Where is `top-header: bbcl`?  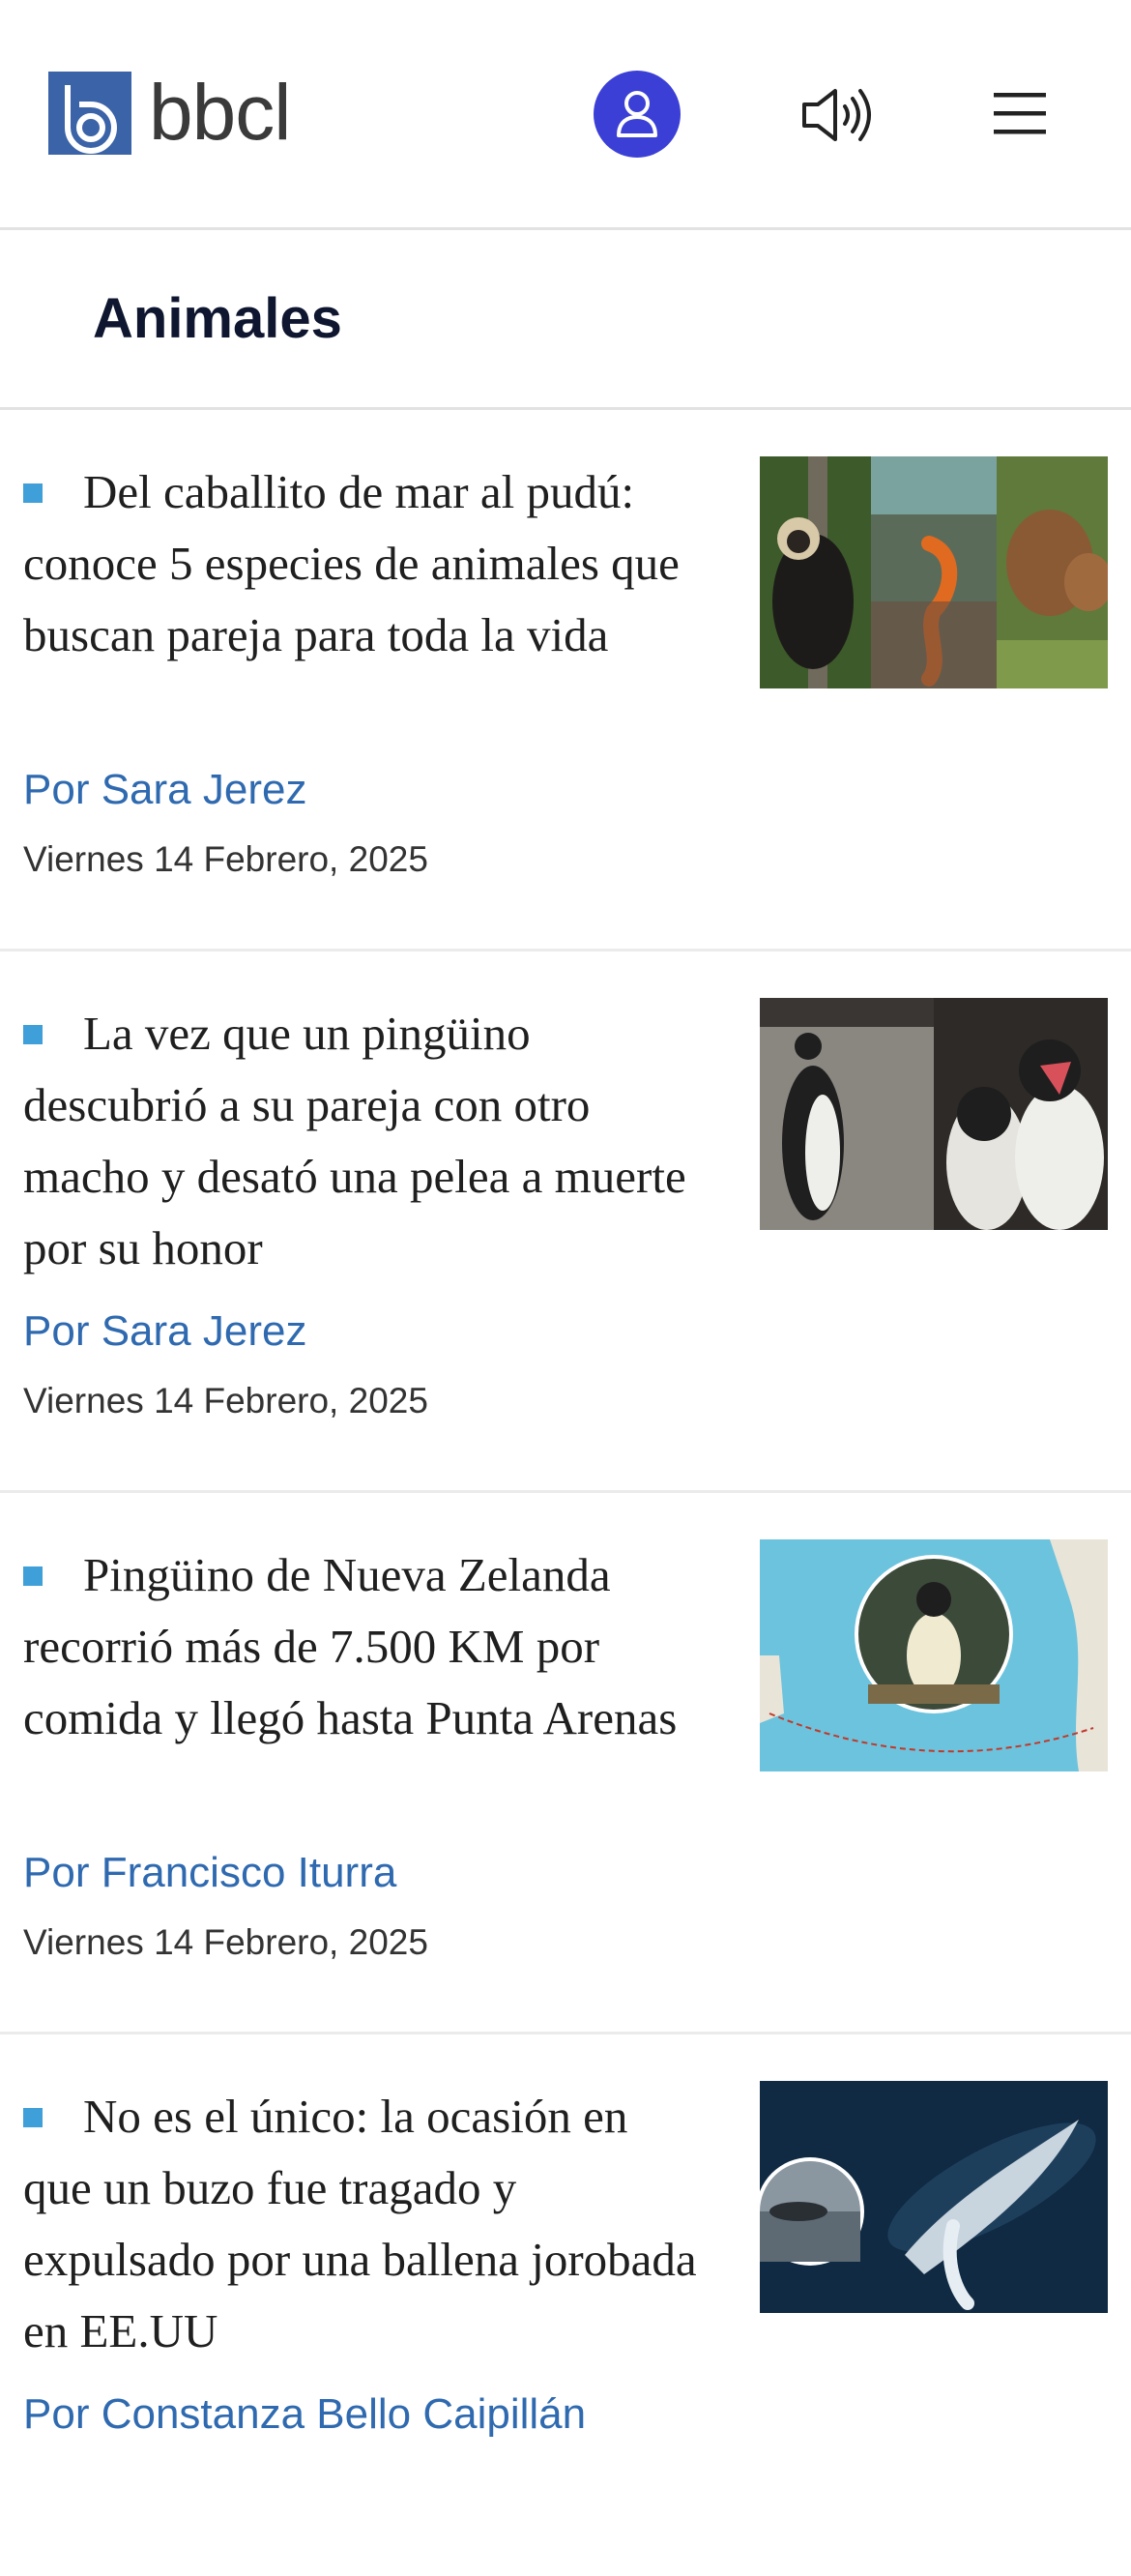
top-header: bbcl is located at coordinates (565, 115).